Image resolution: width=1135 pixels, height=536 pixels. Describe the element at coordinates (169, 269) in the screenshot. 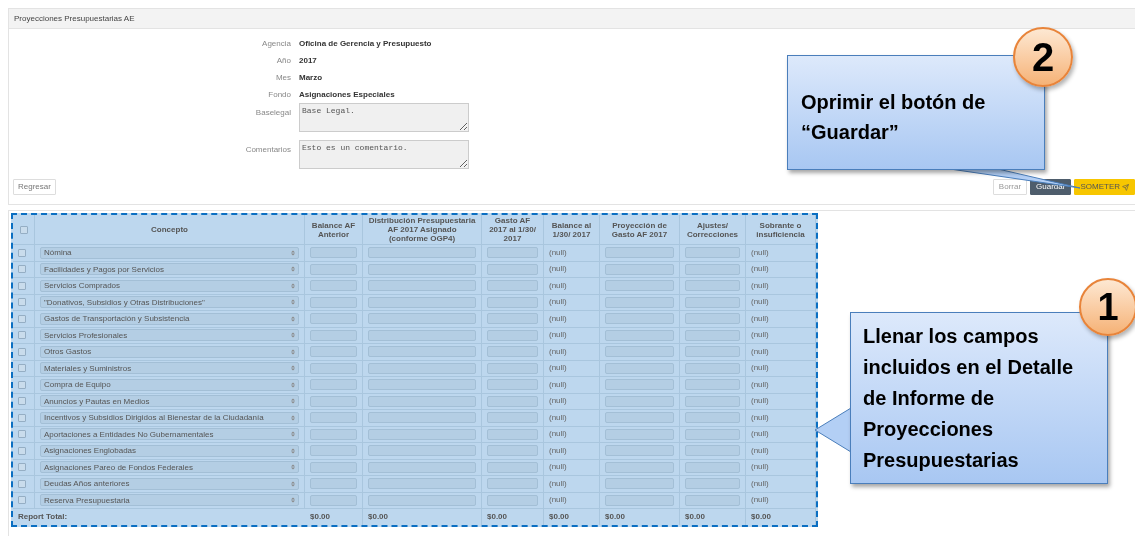

I see `concept-select: Facilidades y Pagos por Servicios` at that location.